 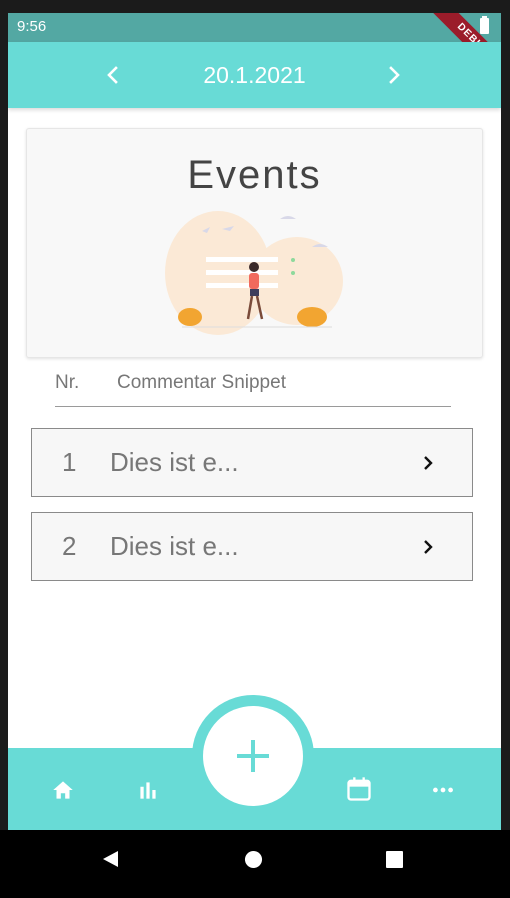 I want to click on add-event-button, so click(x=253, y=756).